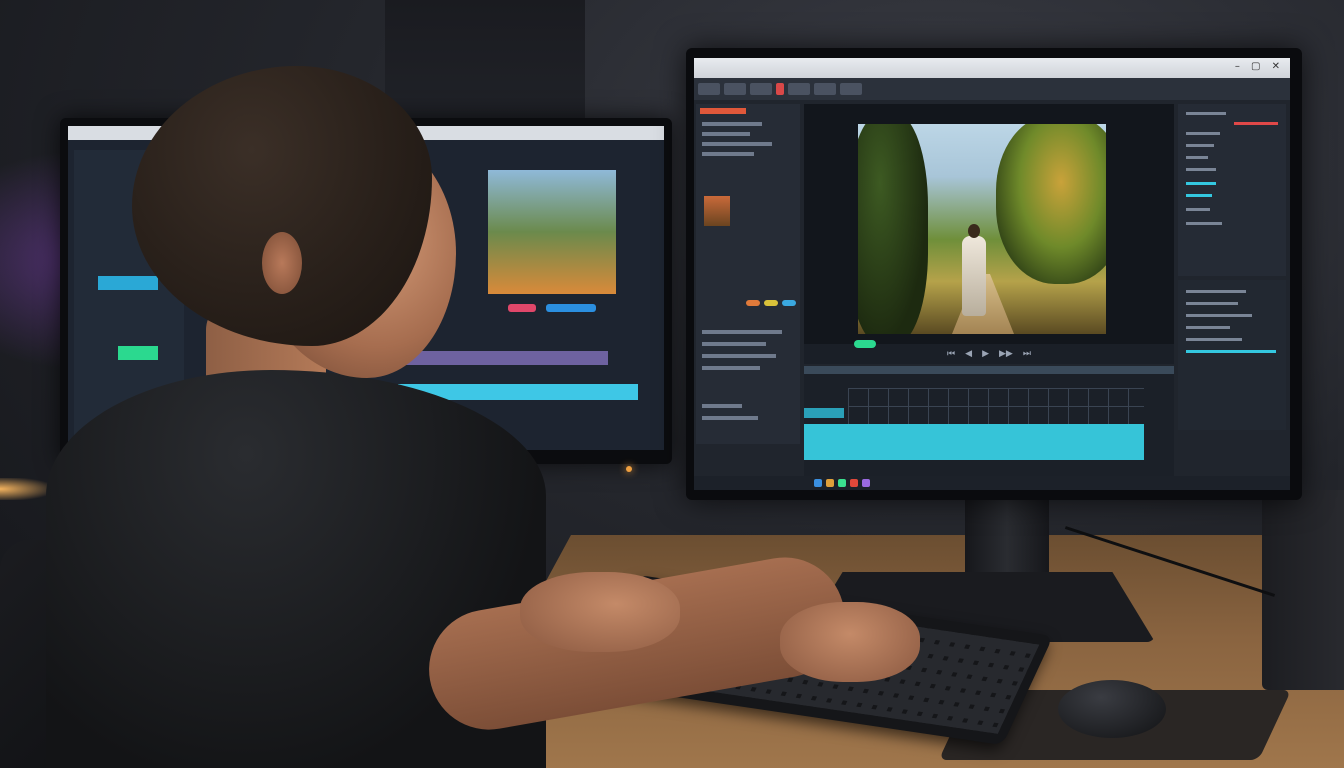 This screenshot has height=768, width=1344. What do you see at coordinates (1232, 190) in the screenshot?
I see `inspector-panel` at bounding box center [1232, 190].